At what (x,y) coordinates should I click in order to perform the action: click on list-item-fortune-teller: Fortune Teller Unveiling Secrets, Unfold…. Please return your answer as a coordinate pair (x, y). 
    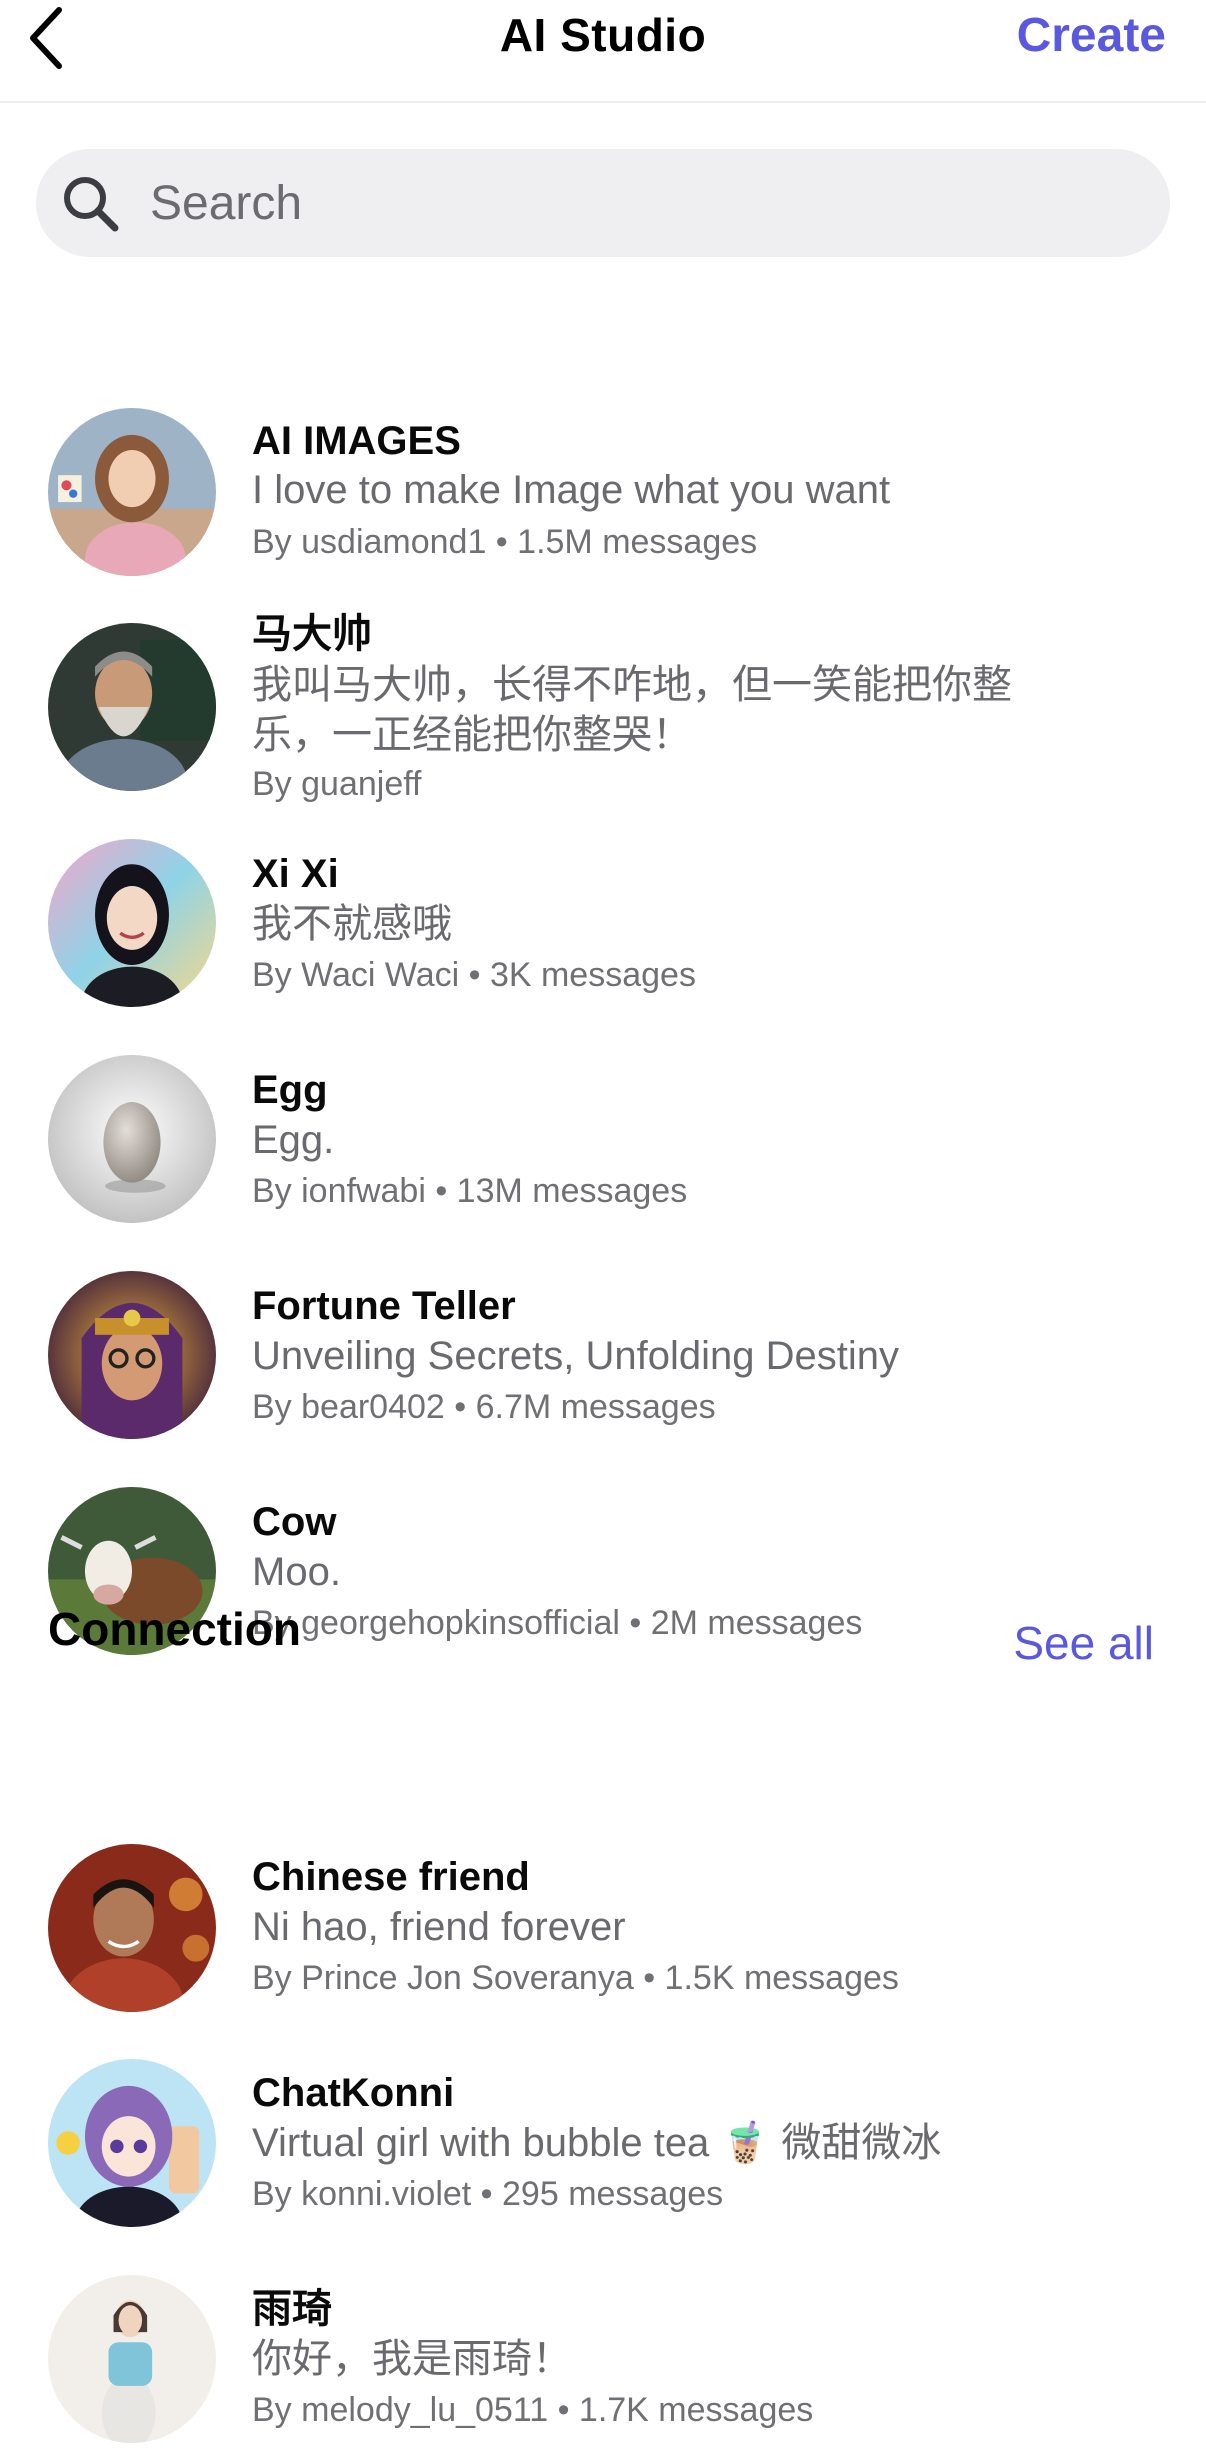
    Looking at the image, I should click on (603, 1363).